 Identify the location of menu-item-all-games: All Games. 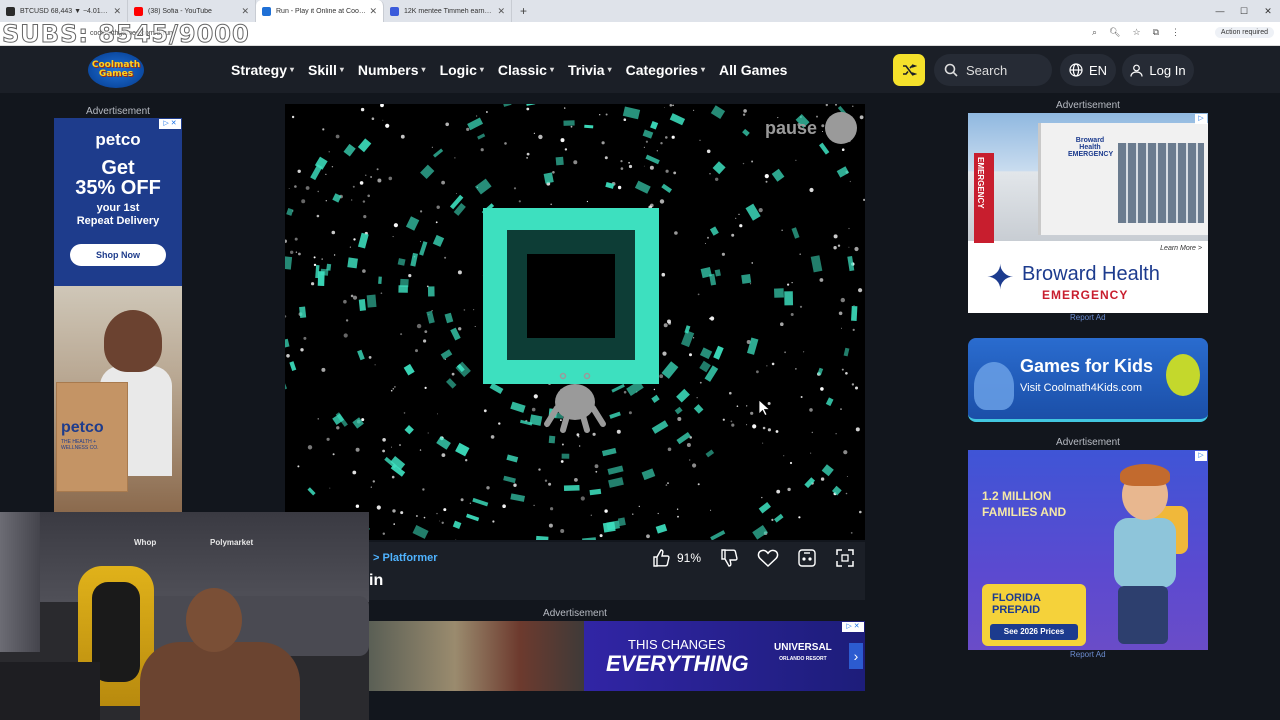
(753, 70).